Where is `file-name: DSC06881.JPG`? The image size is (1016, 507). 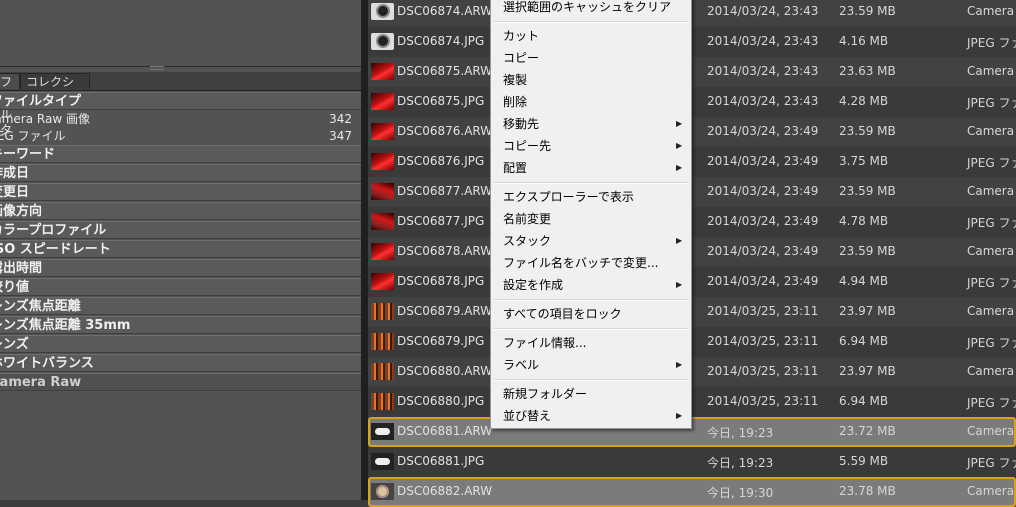 file-name: DSC06881.JPG is located at coordinates (441, 461).